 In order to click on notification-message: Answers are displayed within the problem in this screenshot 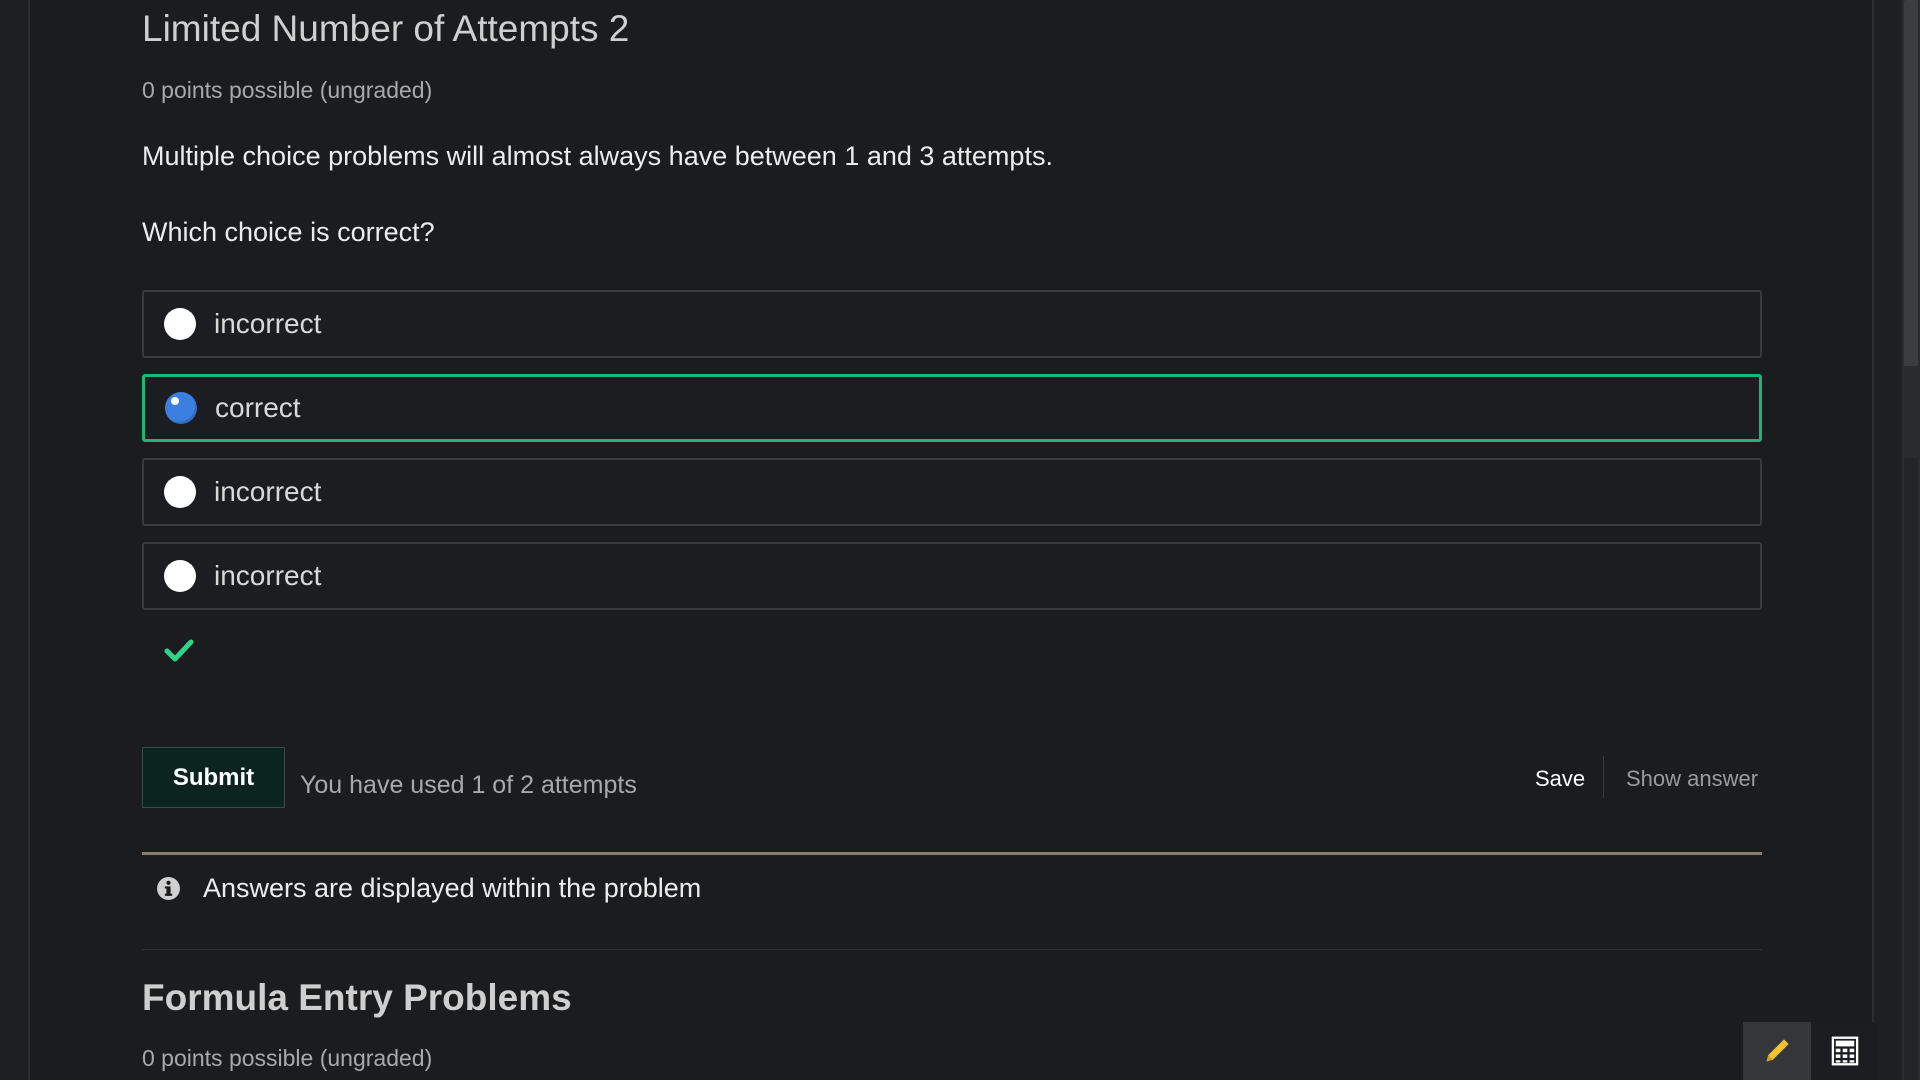, I will do `click(452, 888)`.